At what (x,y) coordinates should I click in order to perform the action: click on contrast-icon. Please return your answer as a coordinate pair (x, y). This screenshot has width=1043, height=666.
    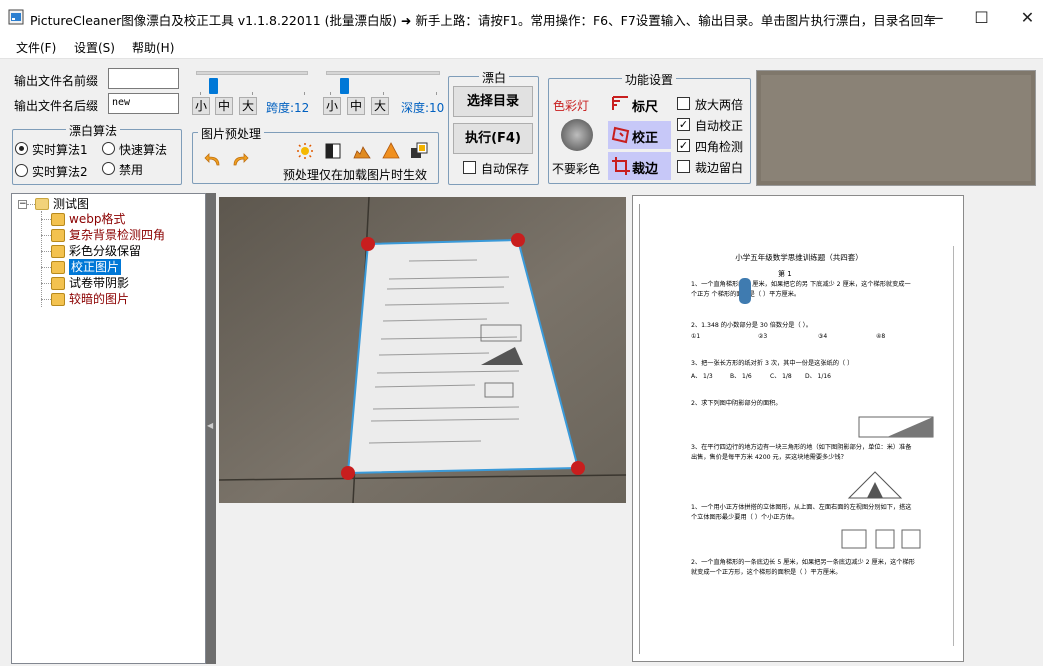
    Looking at the image, I should click on (333, 152).